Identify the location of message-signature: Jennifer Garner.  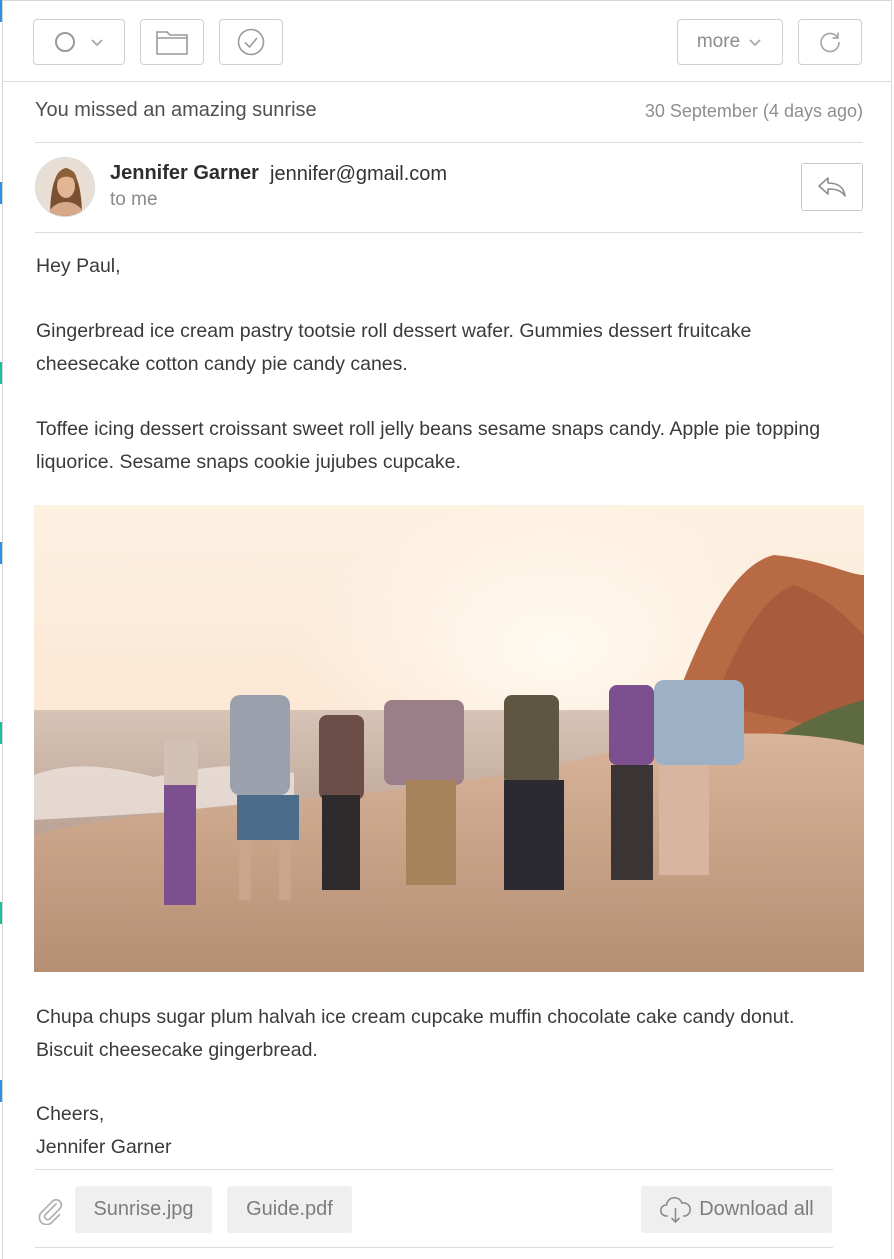
(104, 1147).